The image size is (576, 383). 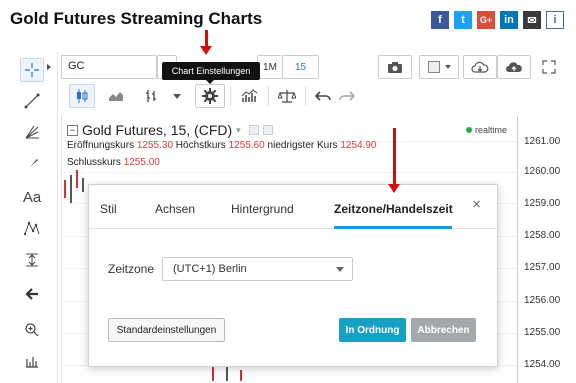 I want to click on cloud-save-button, so click(x=514, y=67).